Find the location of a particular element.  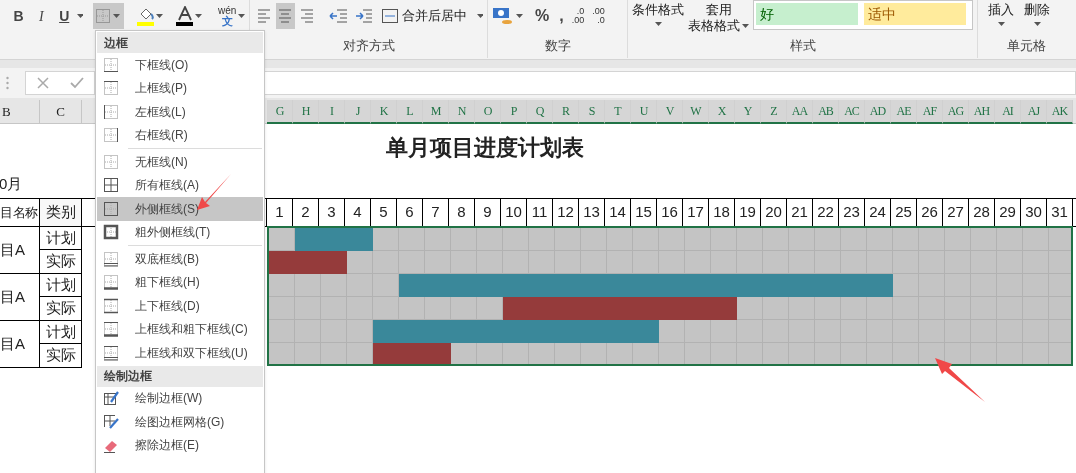

format-as-table-button: 套用 表格格式 is located at coordinates (718, 17).